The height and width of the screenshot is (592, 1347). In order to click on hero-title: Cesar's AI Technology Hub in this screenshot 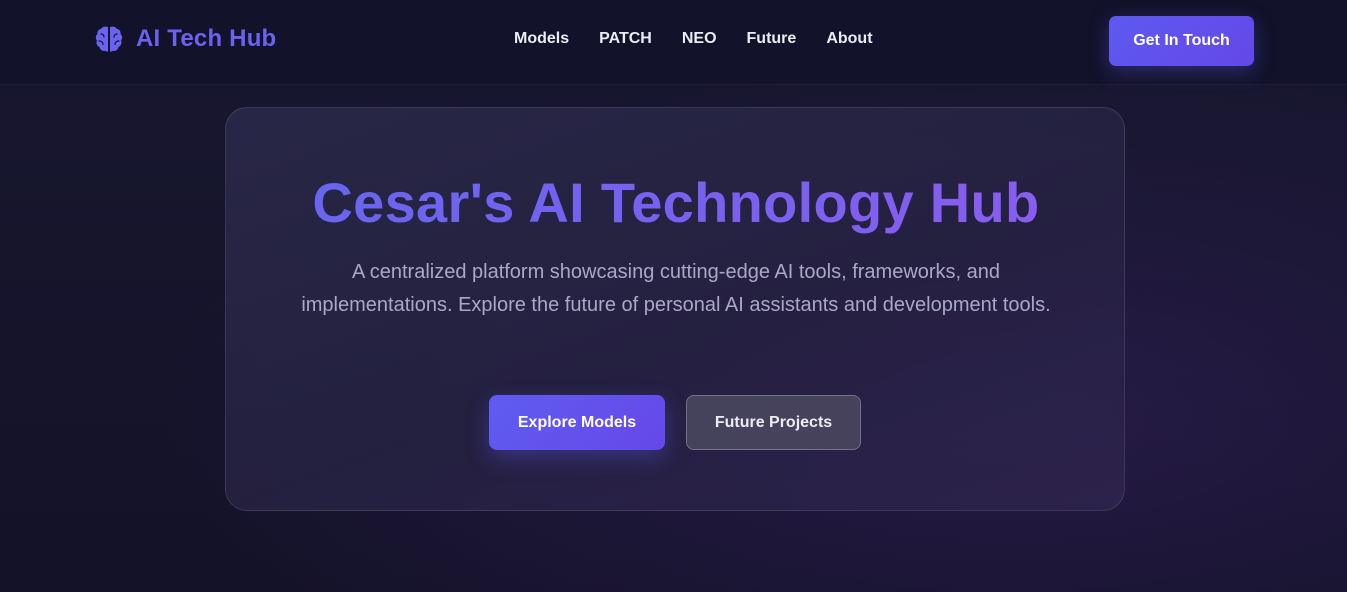, I will do `click(676, 203)`.